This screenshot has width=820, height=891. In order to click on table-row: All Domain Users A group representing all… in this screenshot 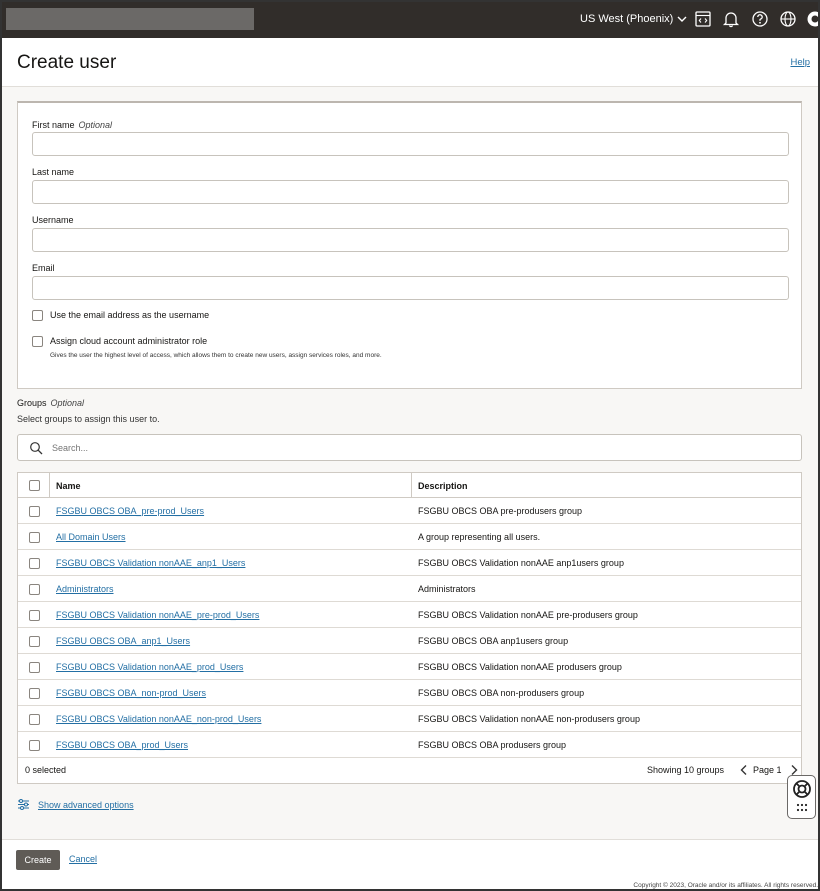, I will do `click(409, 537)`.